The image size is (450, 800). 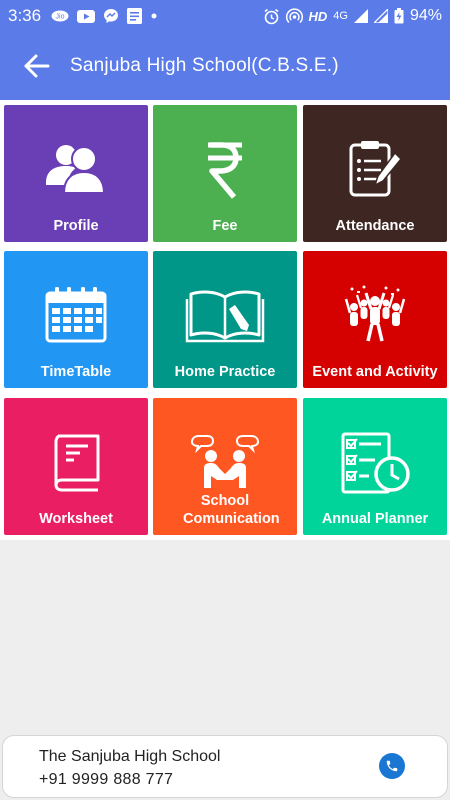 I want to click on tile-annual-planner: Annual Planner, so click(x=375, y=466).